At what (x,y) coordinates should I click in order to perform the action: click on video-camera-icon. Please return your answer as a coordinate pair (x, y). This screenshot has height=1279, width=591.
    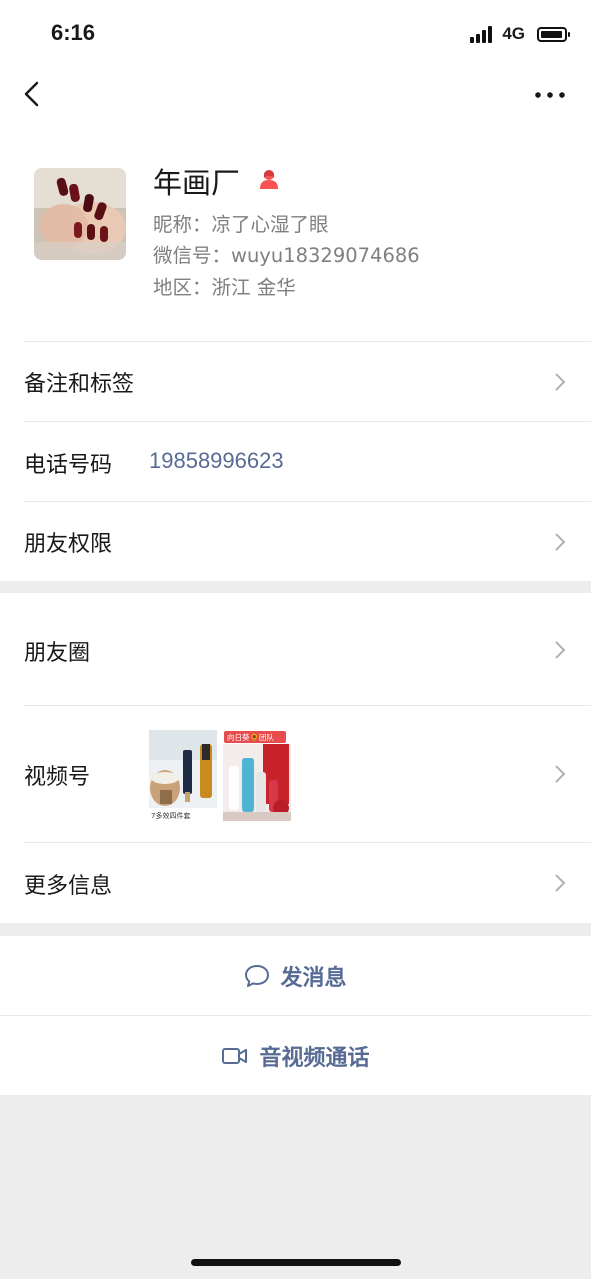
    Looking at the image, I should click on (235, 1055).